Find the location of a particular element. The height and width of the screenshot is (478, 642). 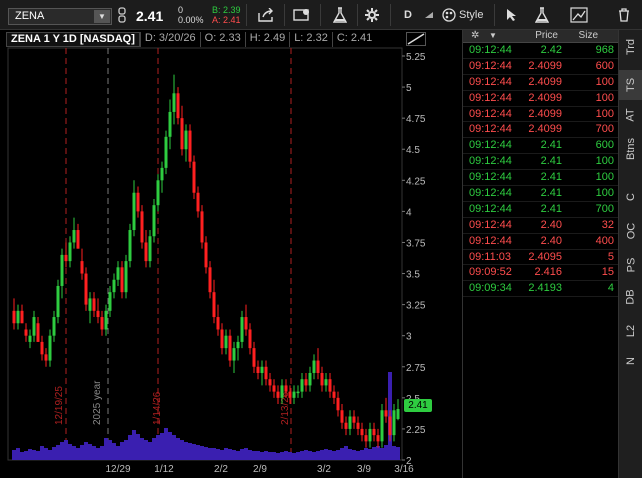

chart-close: C: 2.41 is located at coordinates (353, 39).